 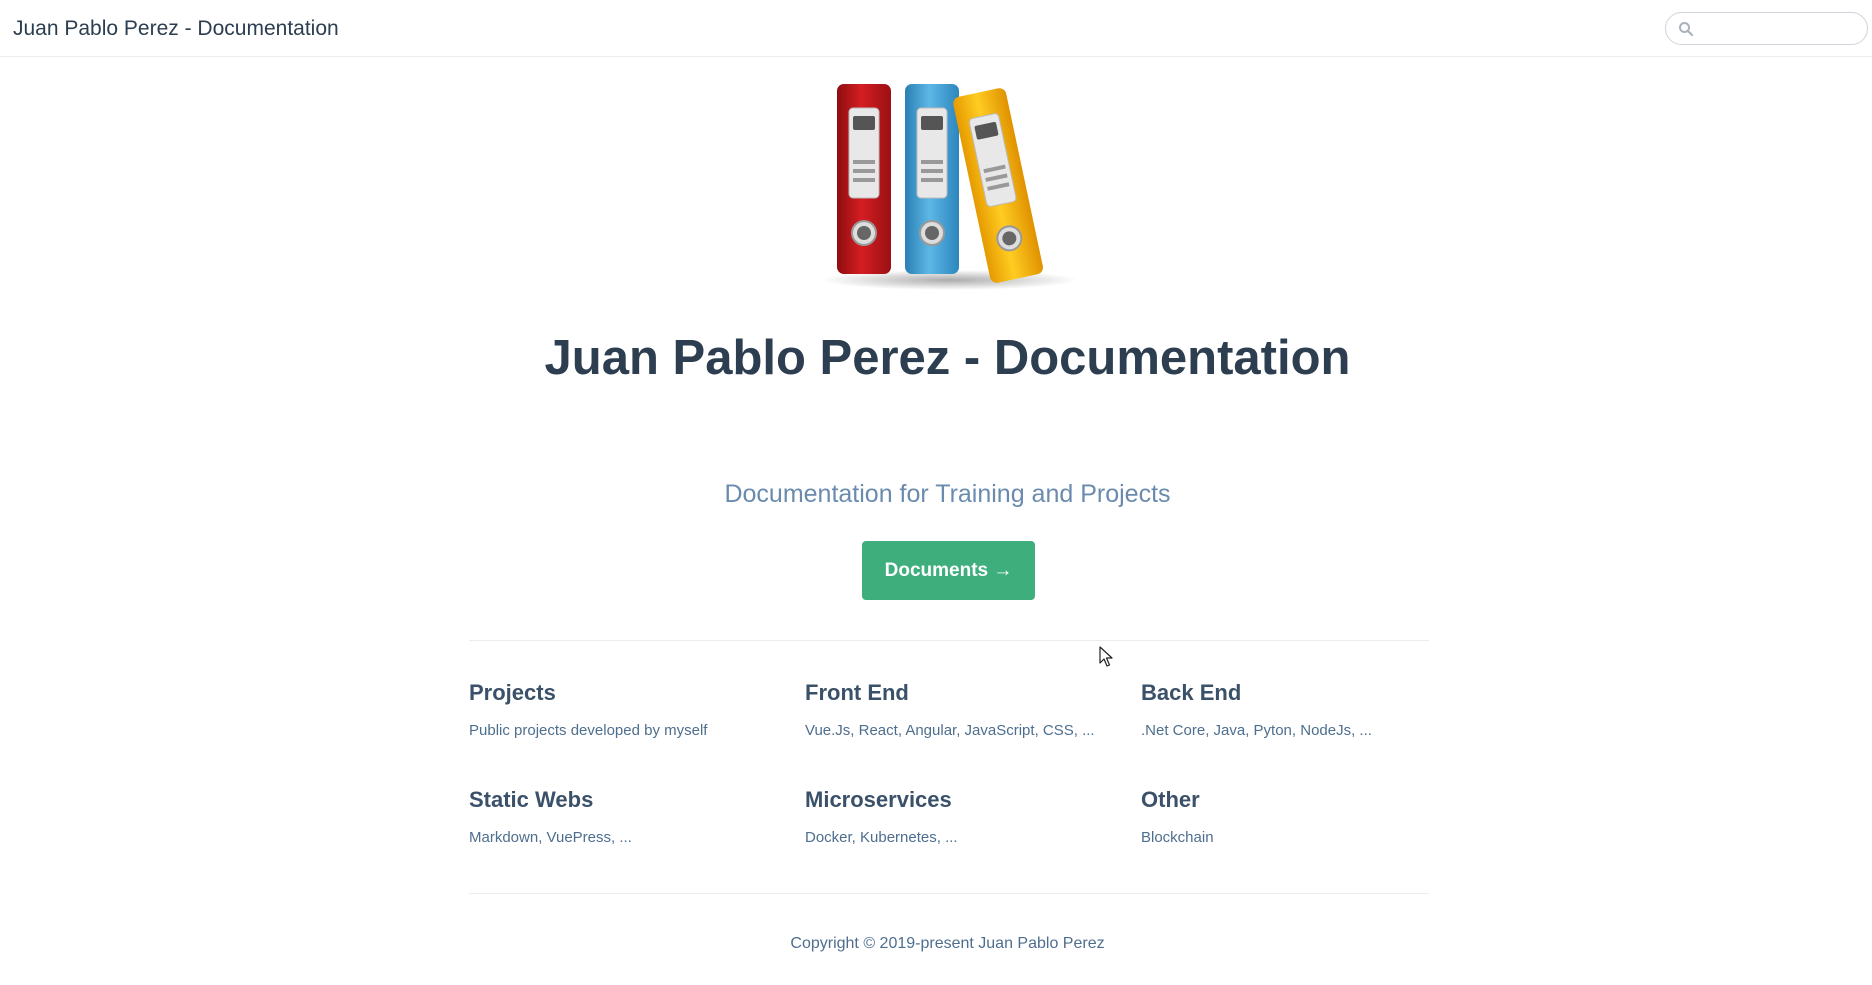 What do you see at coordinates (947, 494) in the screenshot?
I see `hero-description: Documentation for Training and Projects` at bounding box center [947, 494].